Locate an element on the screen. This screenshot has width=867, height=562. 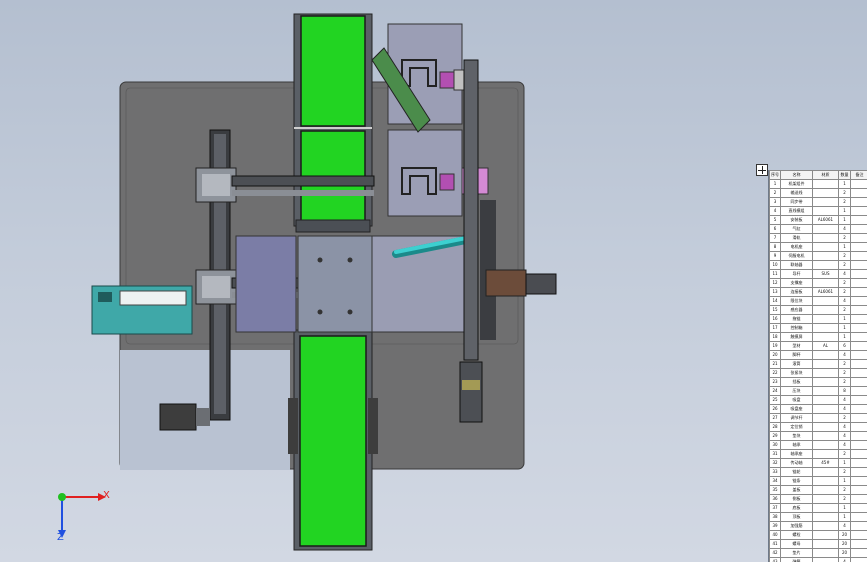
bom-cell-no: 42 is located at coordinates (775, 553).